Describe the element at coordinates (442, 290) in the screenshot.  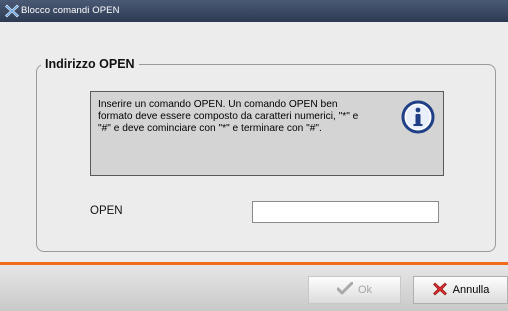
I see `red-x-icon` at that location.